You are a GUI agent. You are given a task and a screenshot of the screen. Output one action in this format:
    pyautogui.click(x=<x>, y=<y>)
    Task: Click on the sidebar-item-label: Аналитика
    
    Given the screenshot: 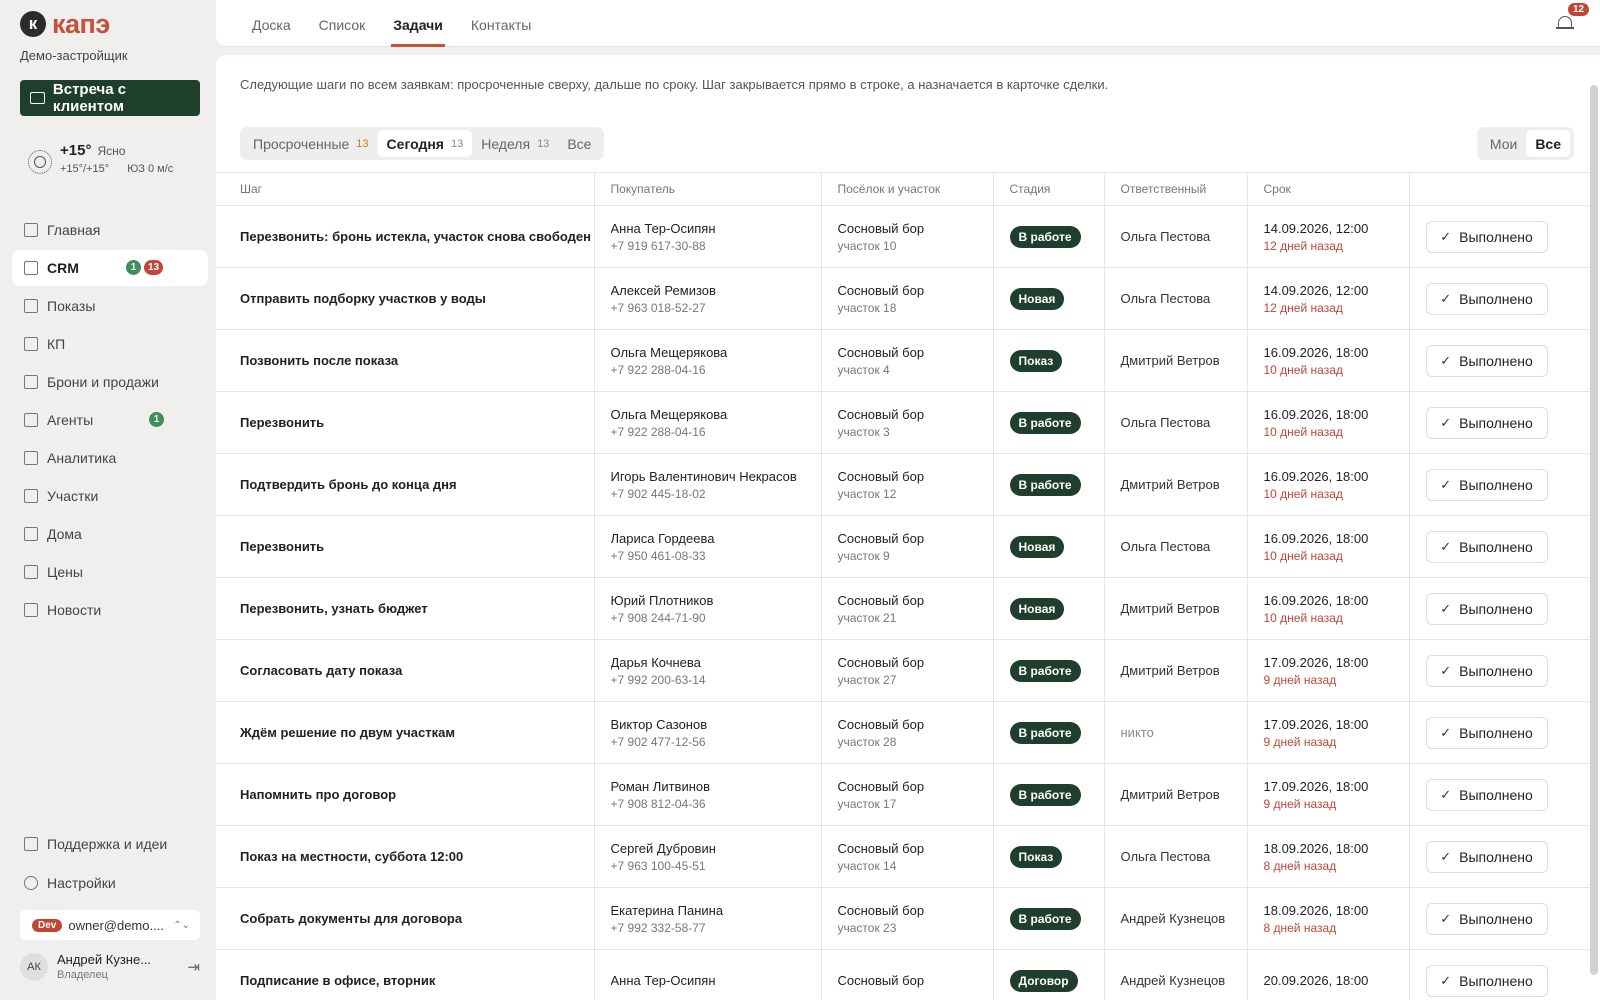 What is the action you would take?
    pyautogui.click(x=82, y=458)
    